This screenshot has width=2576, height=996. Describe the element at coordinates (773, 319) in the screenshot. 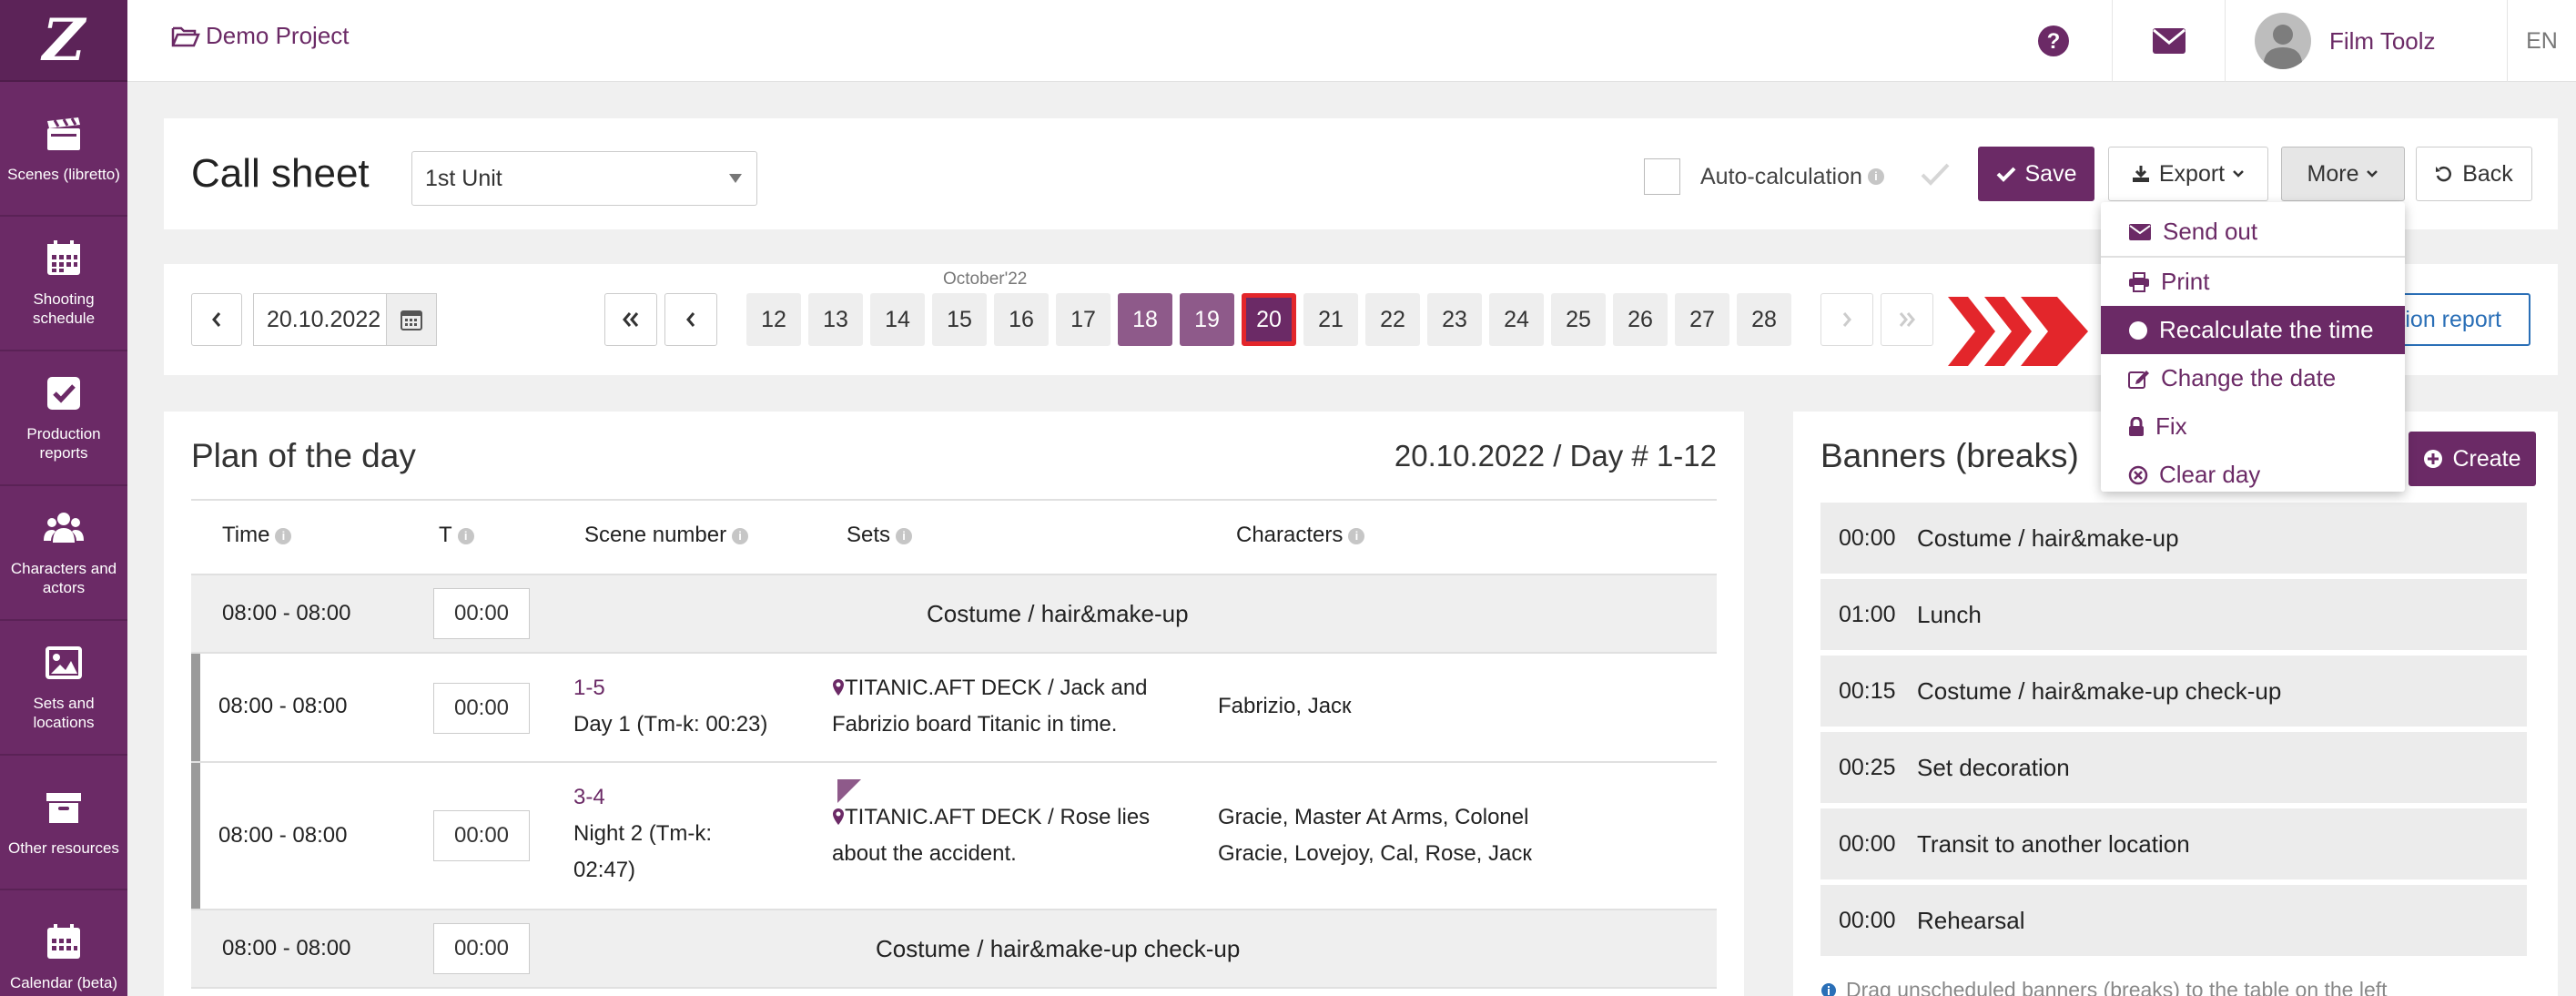

I see `day-button: 12` at that location.